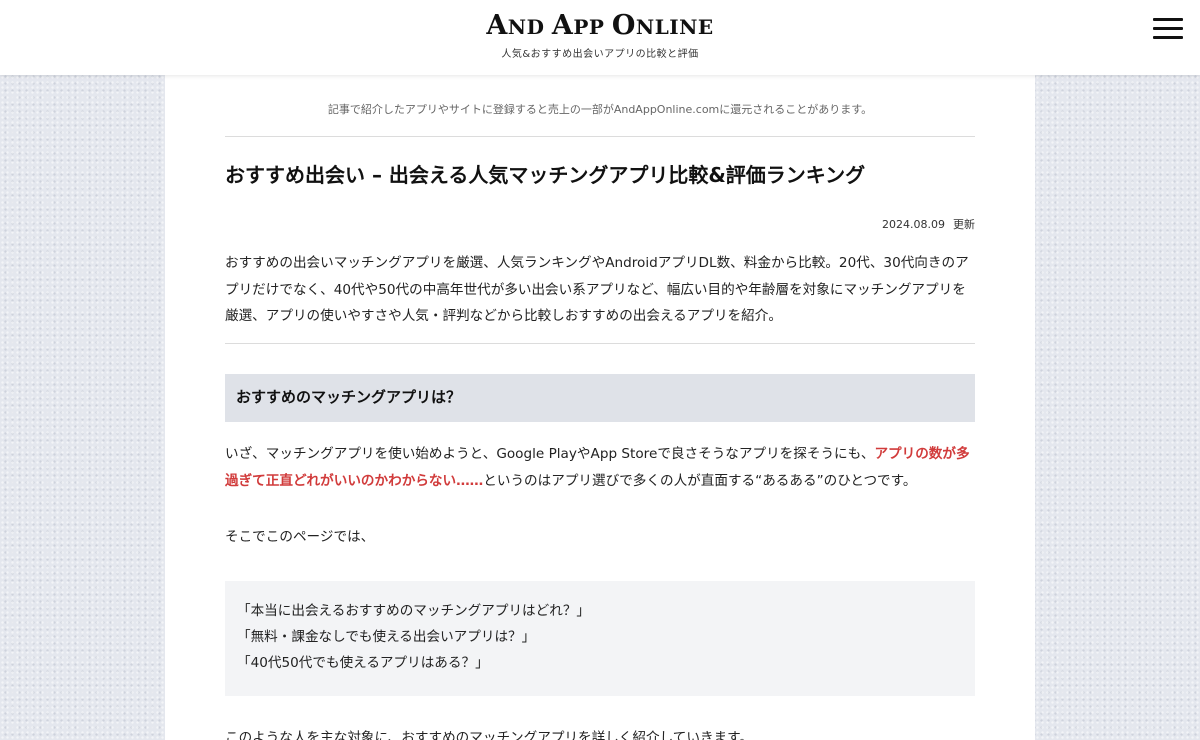 This screenshot has width=1200, height=740. I want to click on question-item: 「本当に出会えるおすすめのマッチングアプリはどれ？」, so click(414, 611).